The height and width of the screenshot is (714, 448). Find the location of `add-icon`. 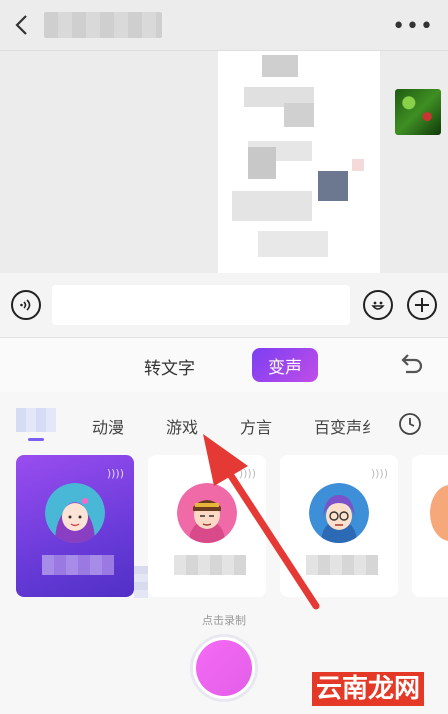

add-icon is located at coordinates (422, 305).